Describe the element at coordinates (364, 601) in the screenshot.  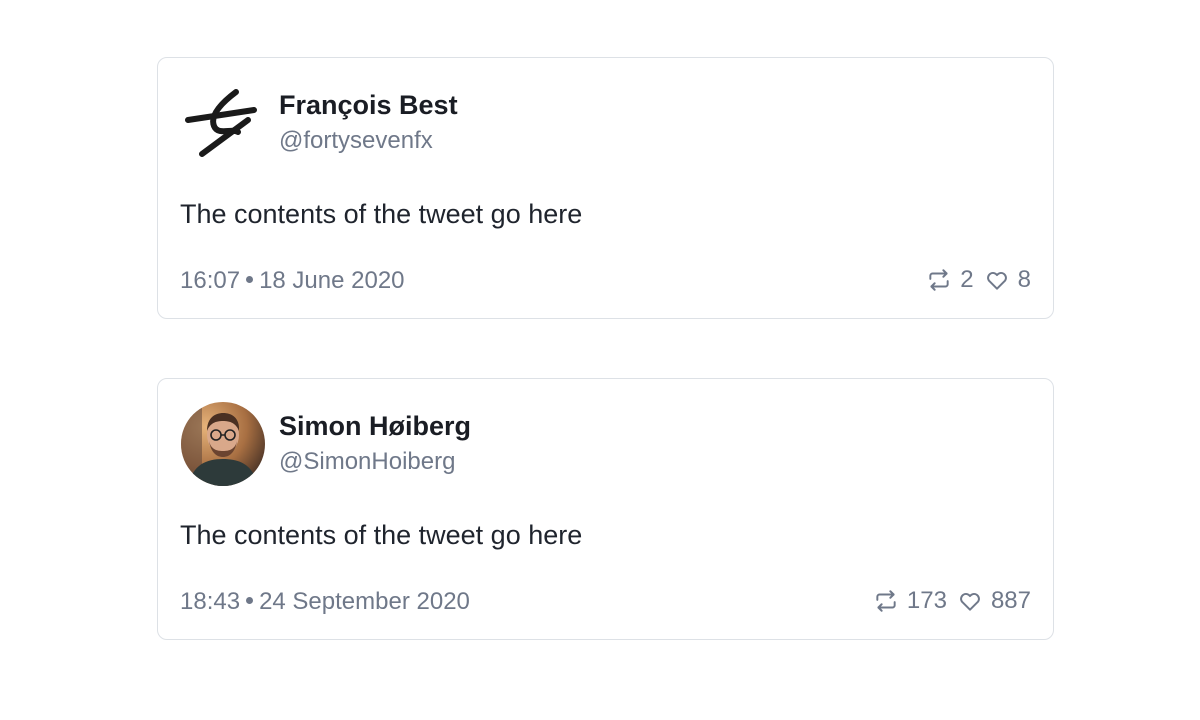
I see `tweet-date: 24 September 2020` at that location.